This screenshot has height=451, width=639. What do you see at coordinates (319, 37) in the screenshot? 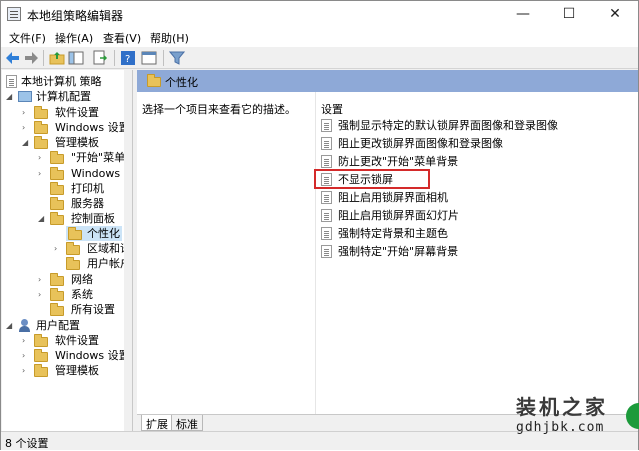
I see `menu-bar: 文件(F) 操作(A) 查看(V) 帮助(H)` at bounding box center [319, 37].